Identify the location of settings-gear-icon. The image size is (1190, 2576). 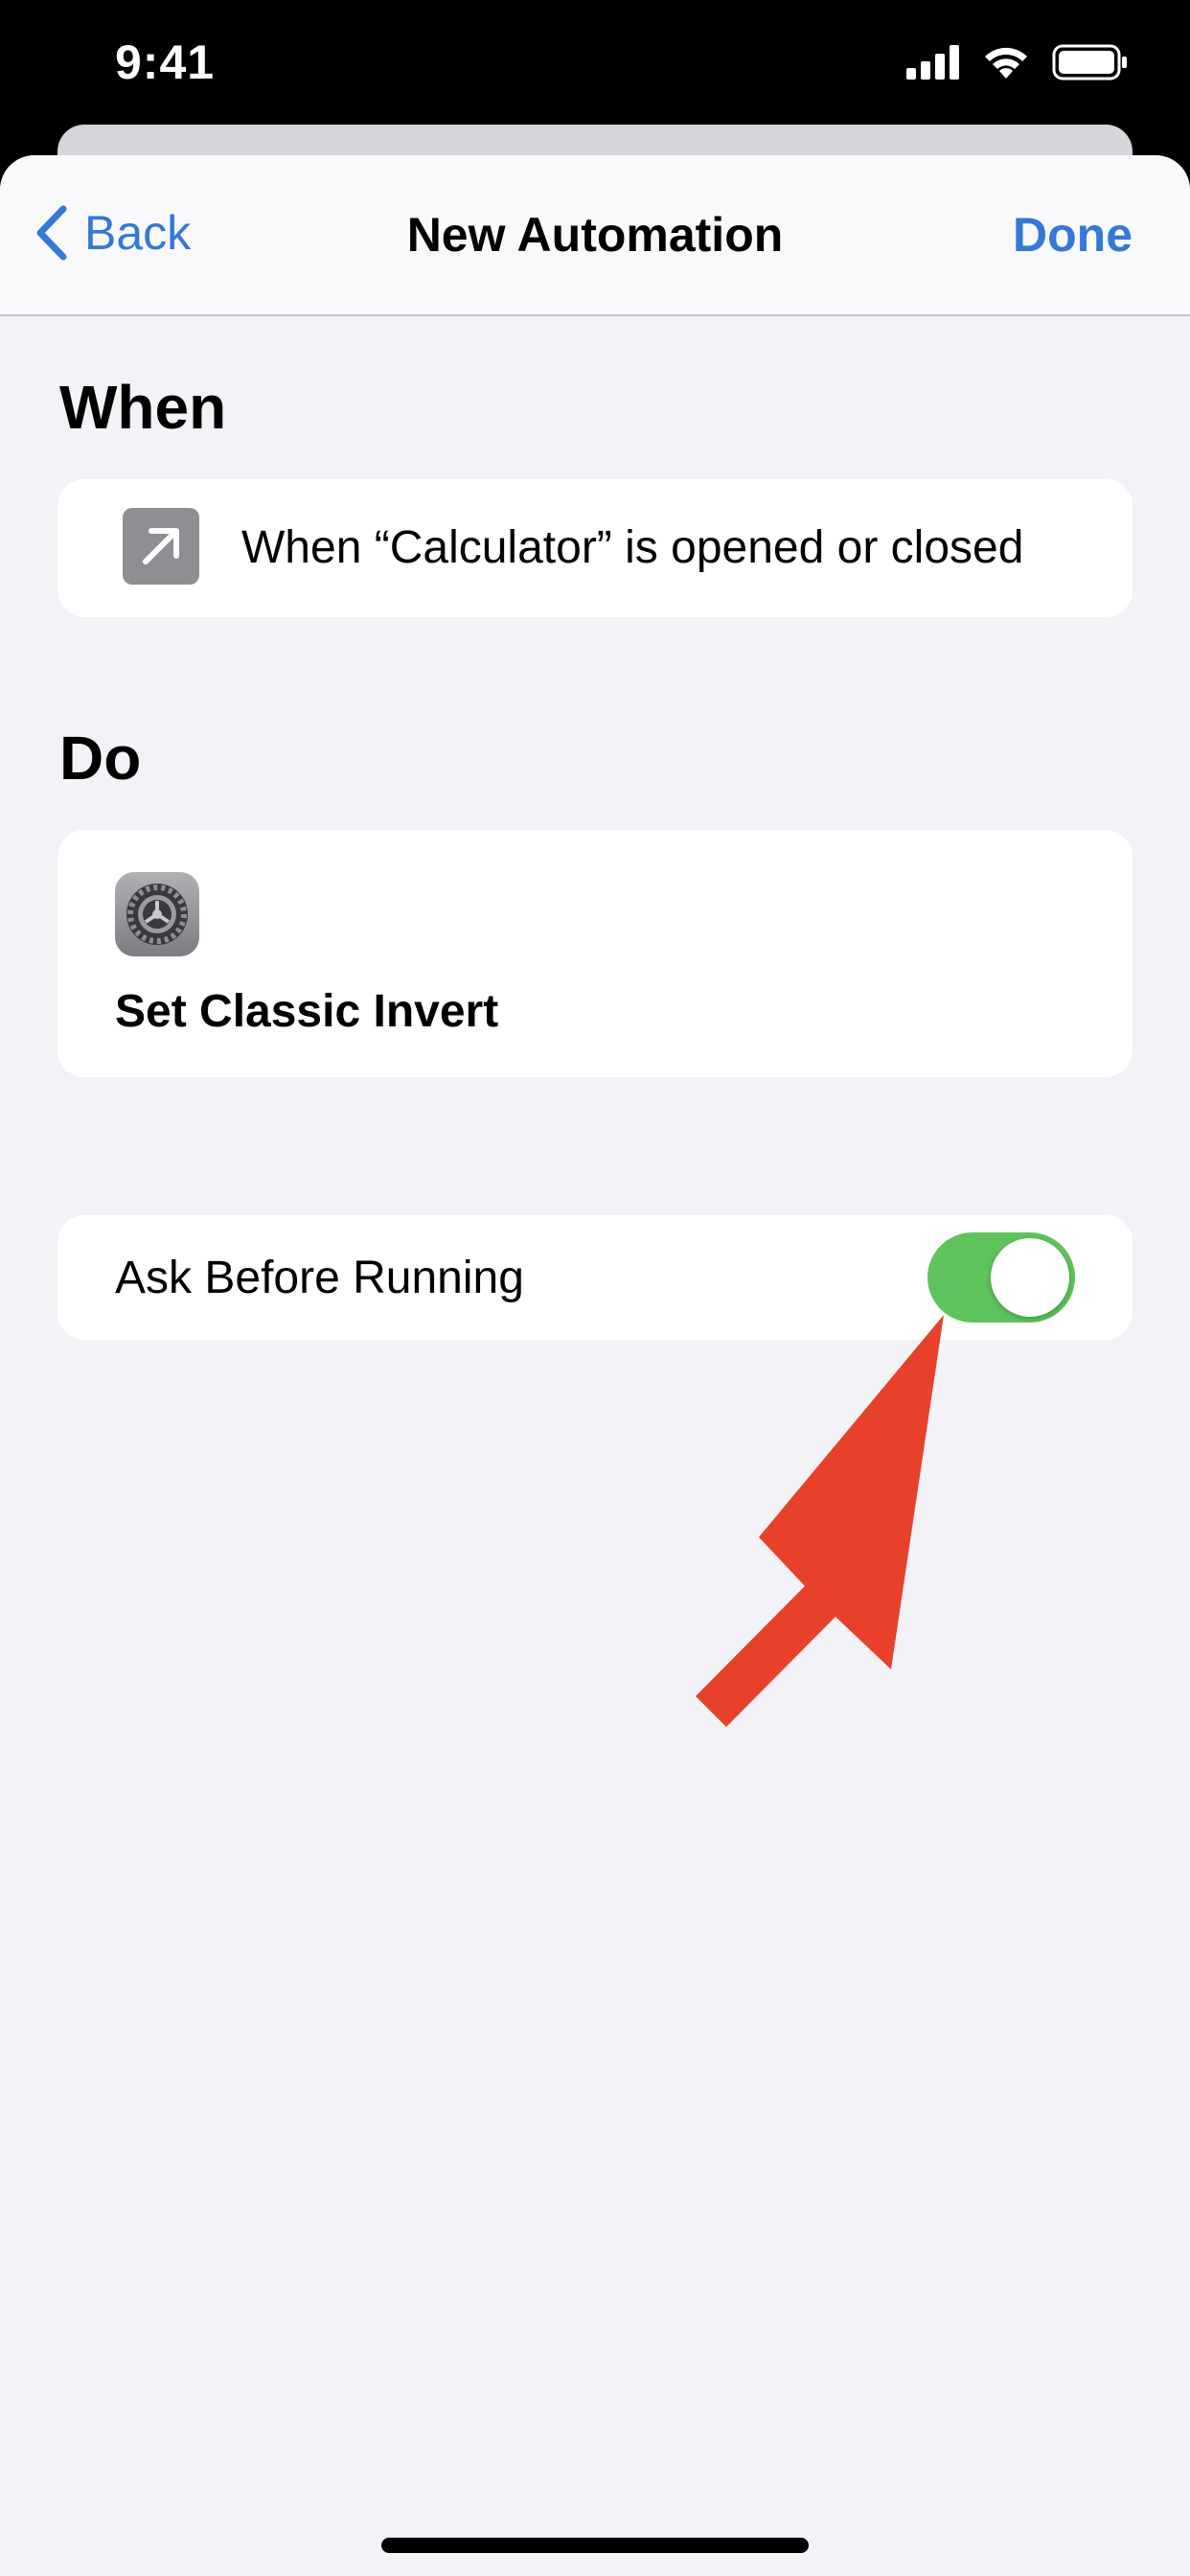
(157, 914).